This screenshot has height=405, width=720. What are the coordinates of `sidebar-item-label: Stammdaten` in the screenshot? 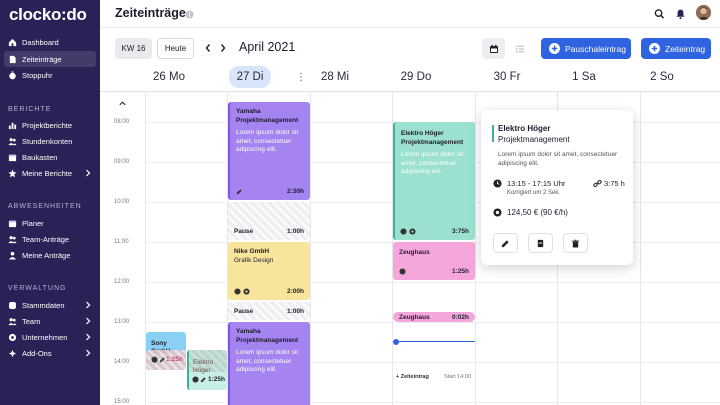 It's located at (43, 305).